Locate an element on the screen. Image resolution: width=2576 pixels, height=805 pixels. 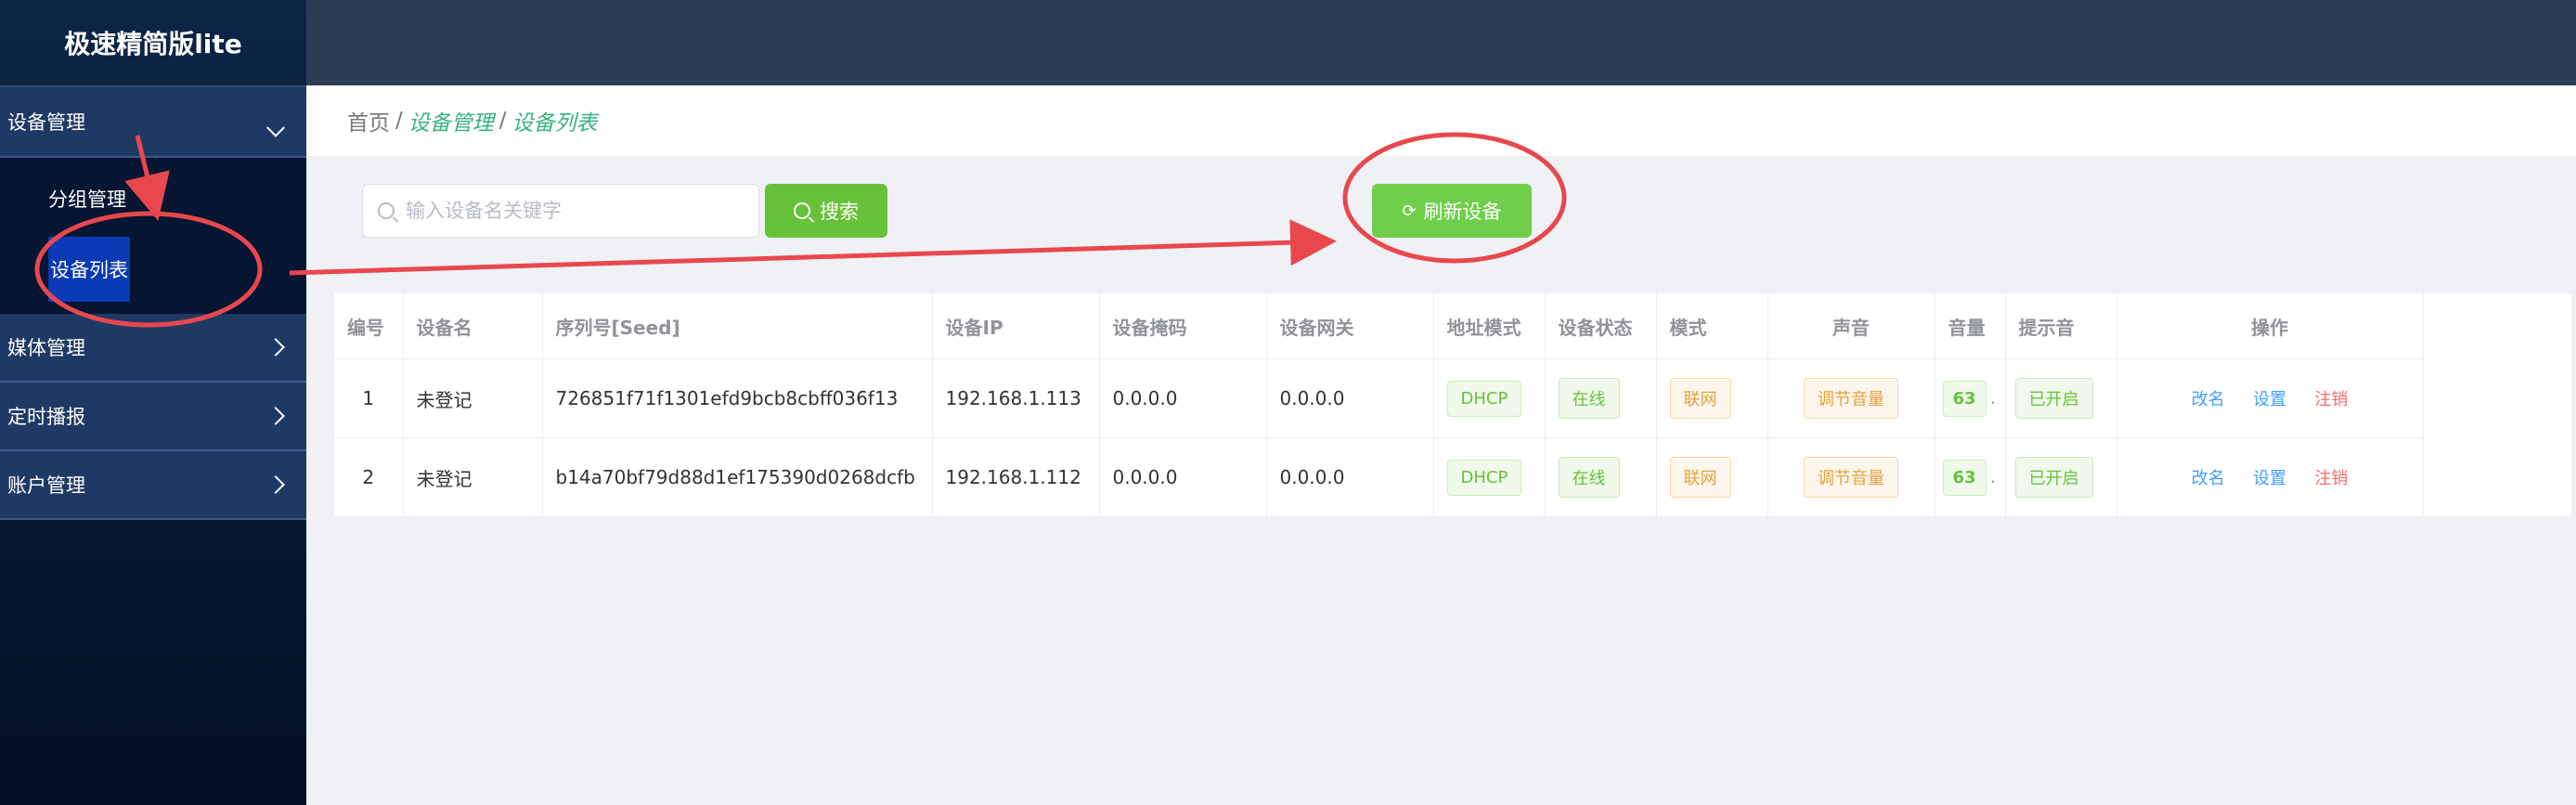
column-header: 音量 is located at coordinates (1970, 326).